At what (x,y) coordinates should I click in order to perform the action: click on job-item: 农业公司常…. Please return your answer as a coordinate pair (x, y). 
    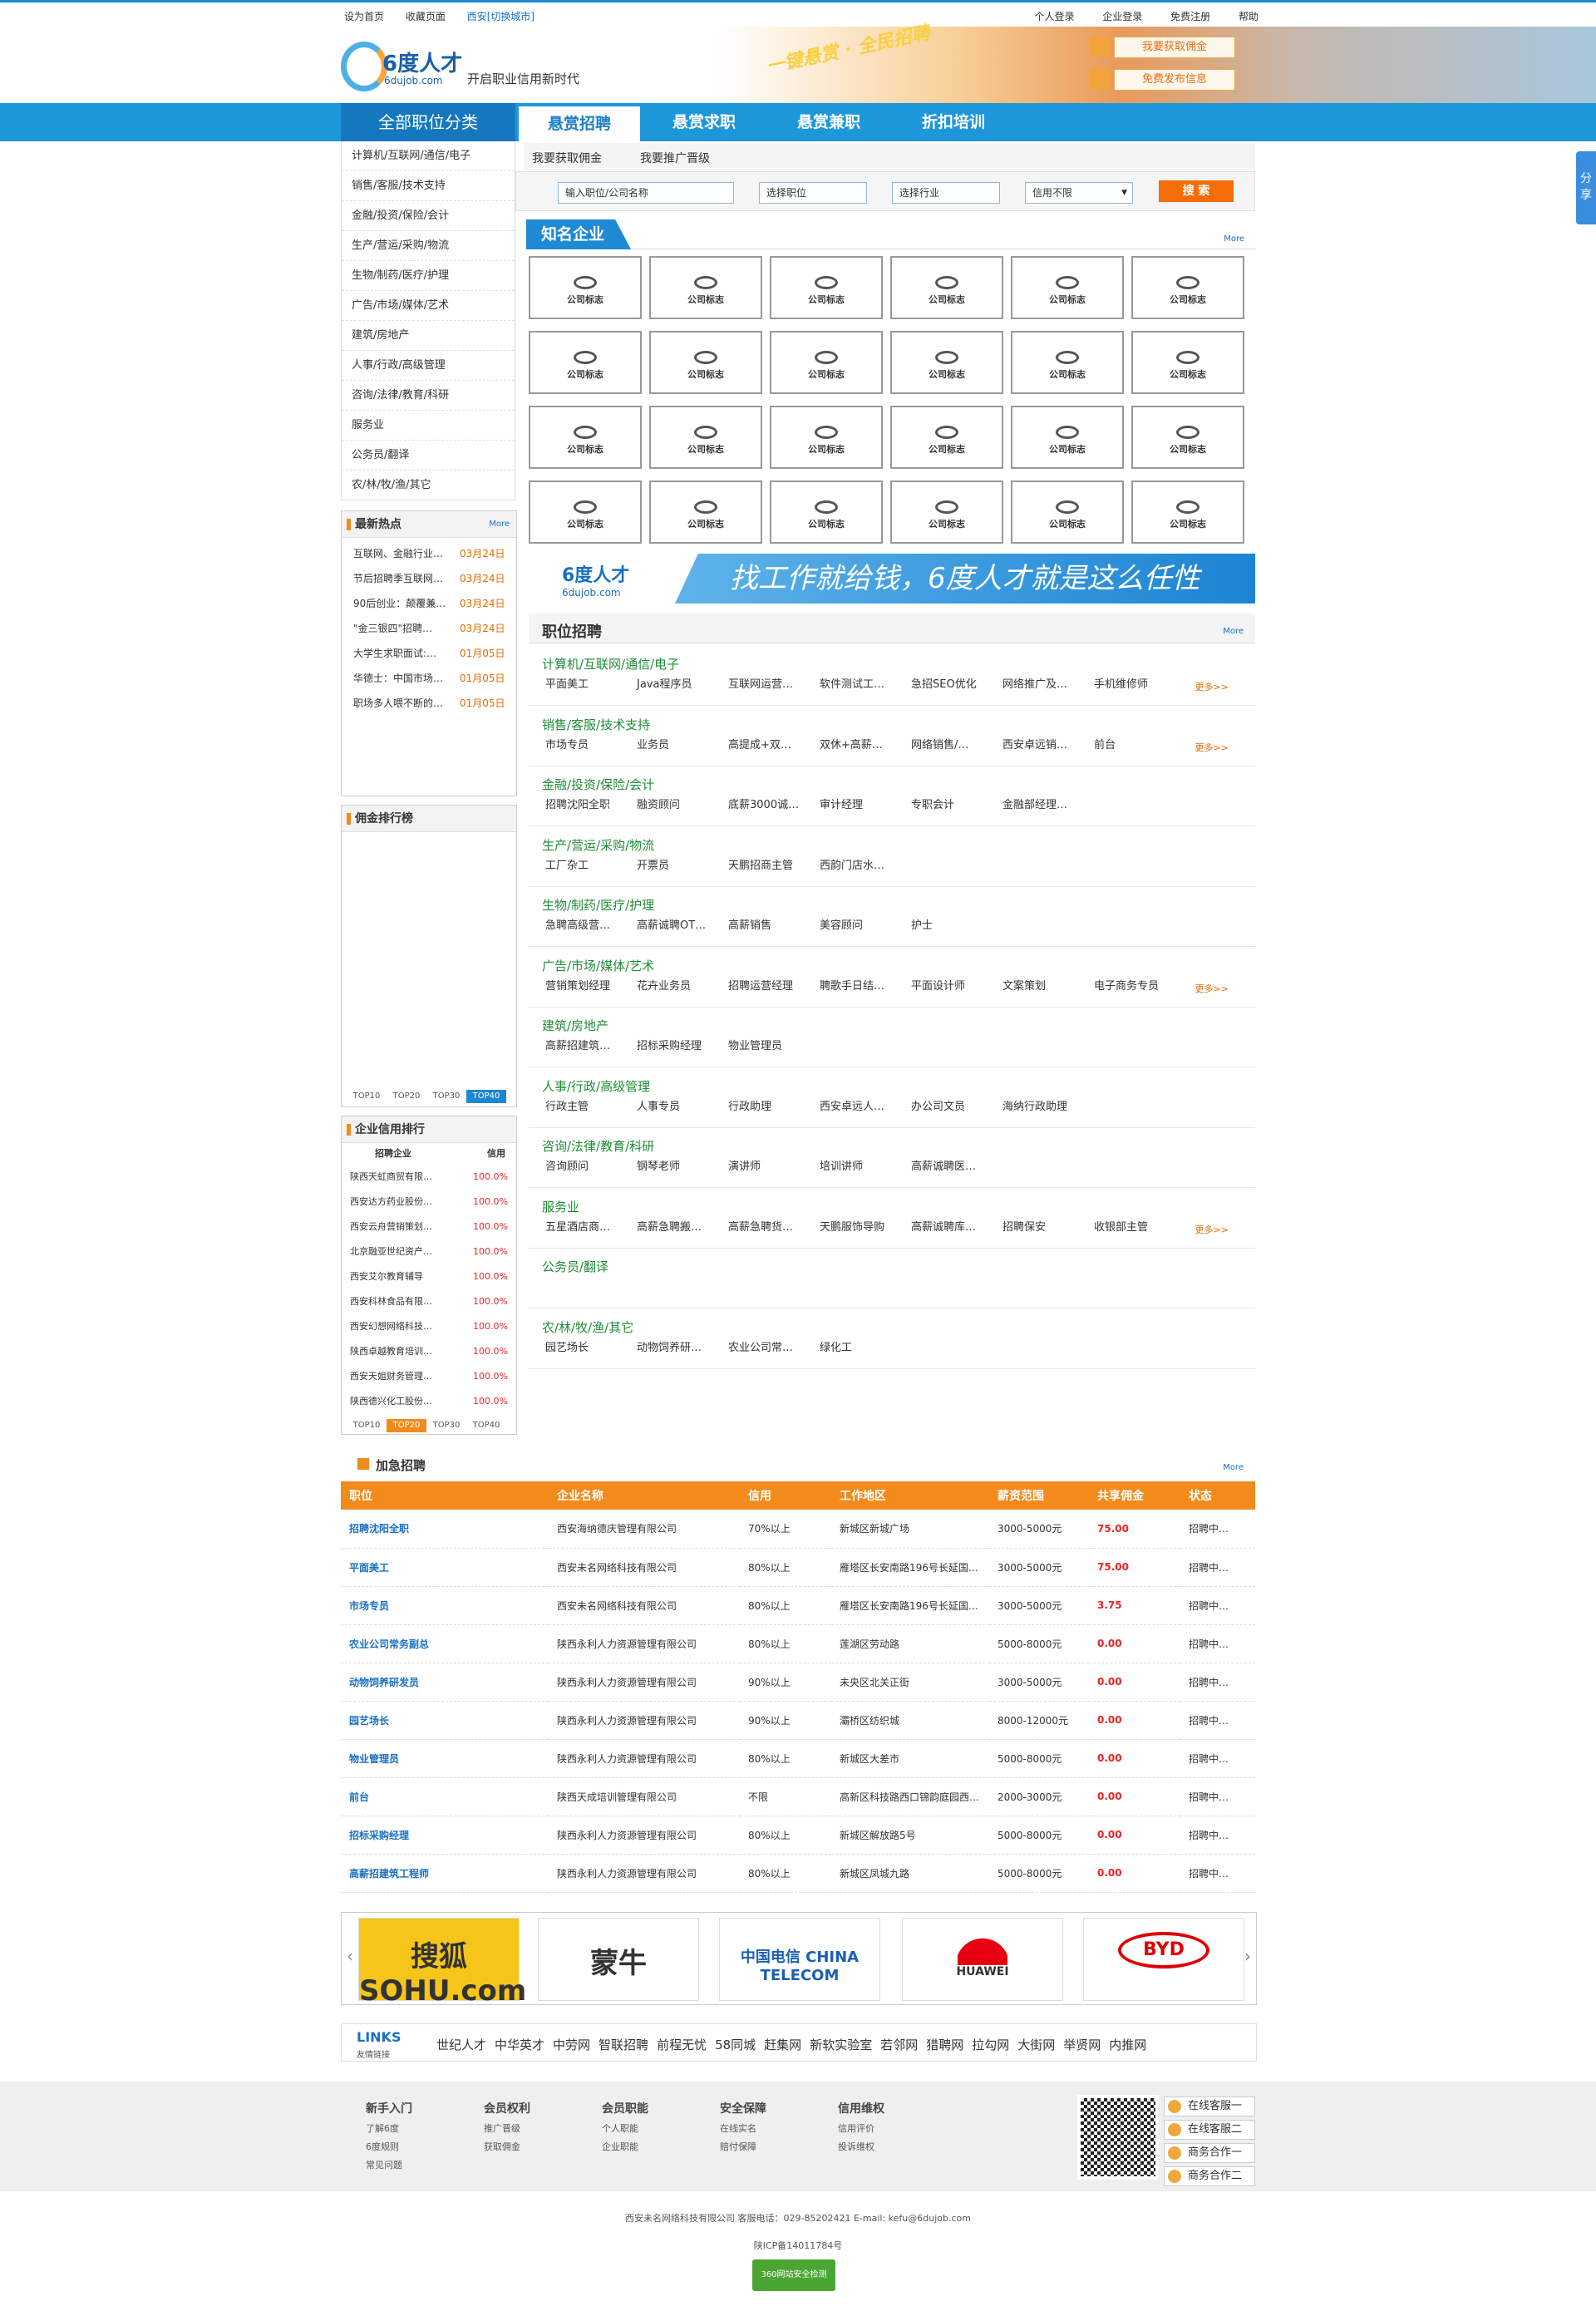
    Looking at the image, I should click on (774, 1346).